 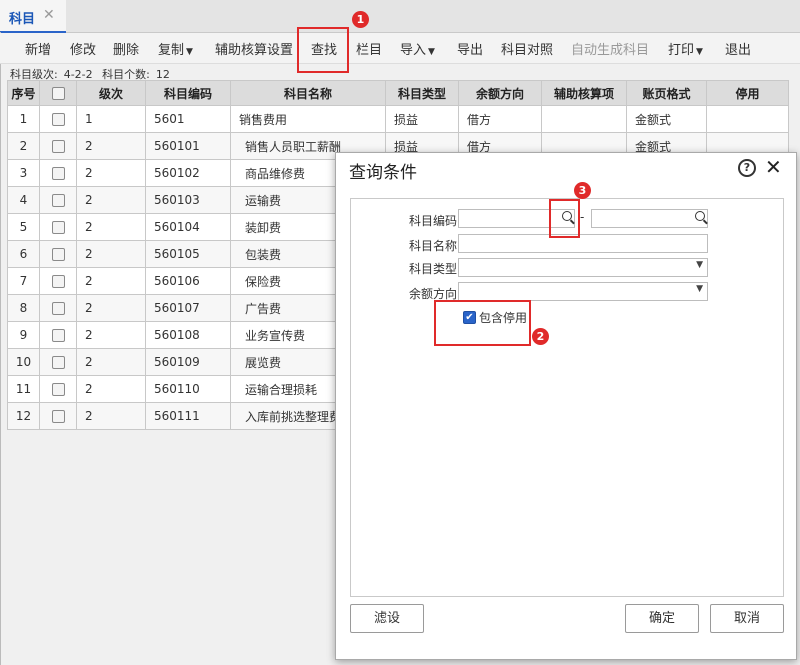 What do you see at coordinates (23, 362) in the screenshot?
I see `row-number: 10` at bounding box center [23, 362].